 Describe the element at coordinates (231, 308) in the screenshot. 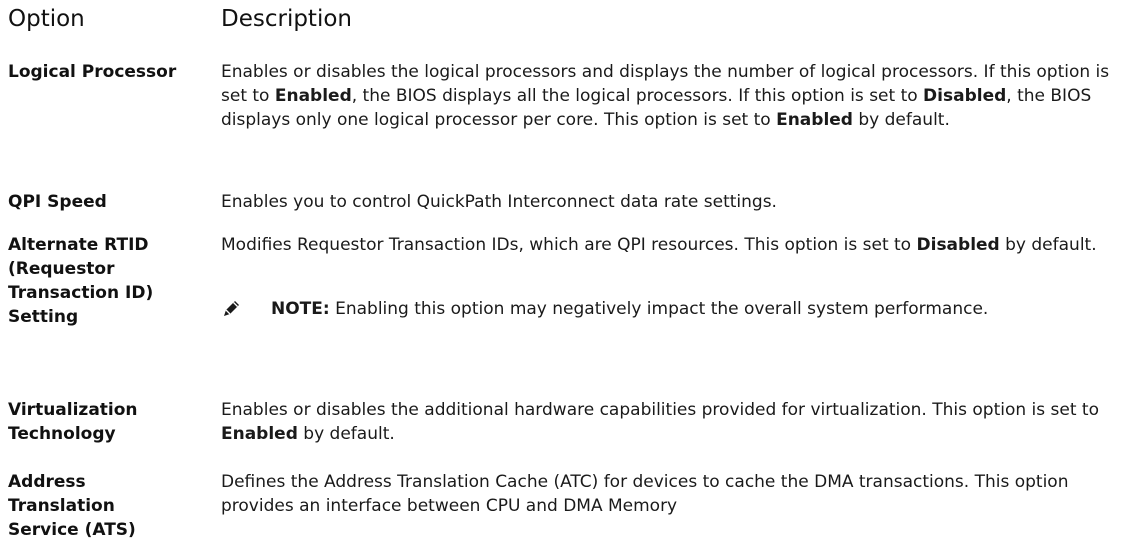

I see `pencil-note-icon` at that location.